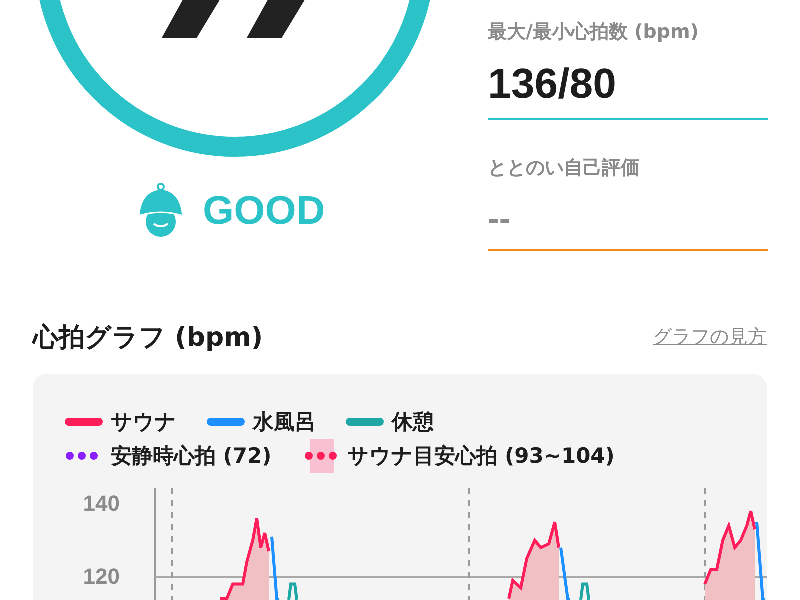 The image size is (800, 600). Describe the element at coordinates (710, 337) in the screenshot. I see `help-link: グラフの見方` at that location.